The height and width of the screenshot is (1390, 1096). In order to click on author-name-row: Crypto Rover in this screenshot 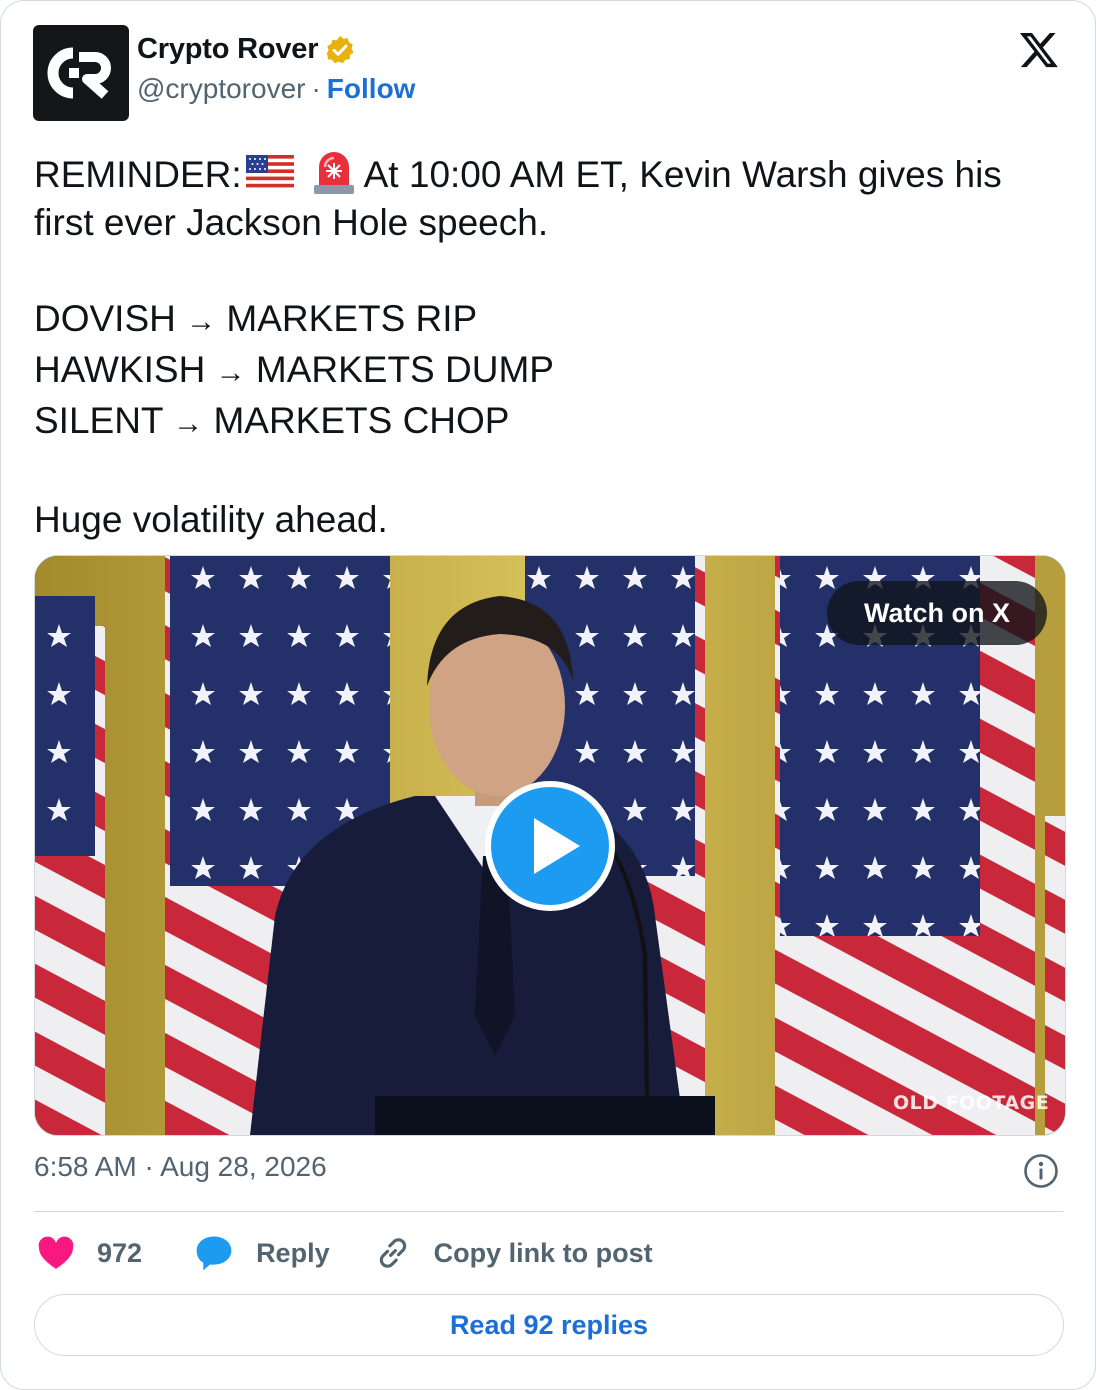, I will do `click(246, 49)`.